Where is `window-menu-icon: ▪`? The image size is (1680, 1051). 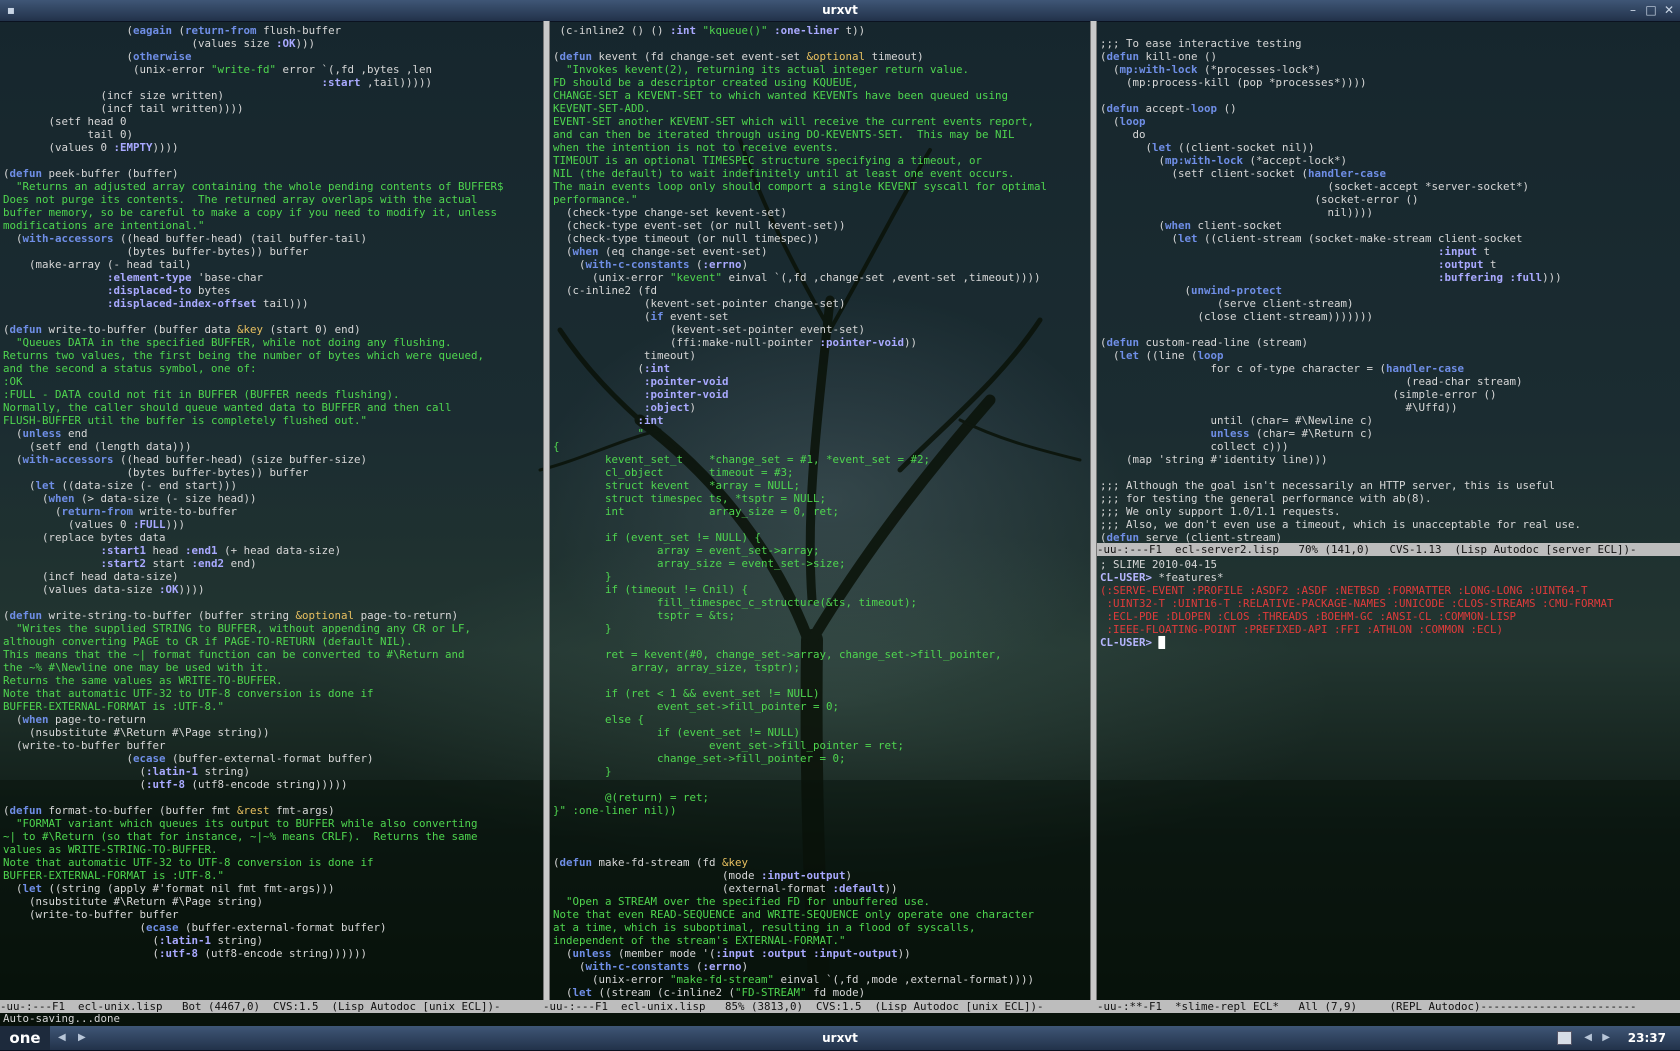
window-menu-icon: ▪ is located at coordinates (11, 10).